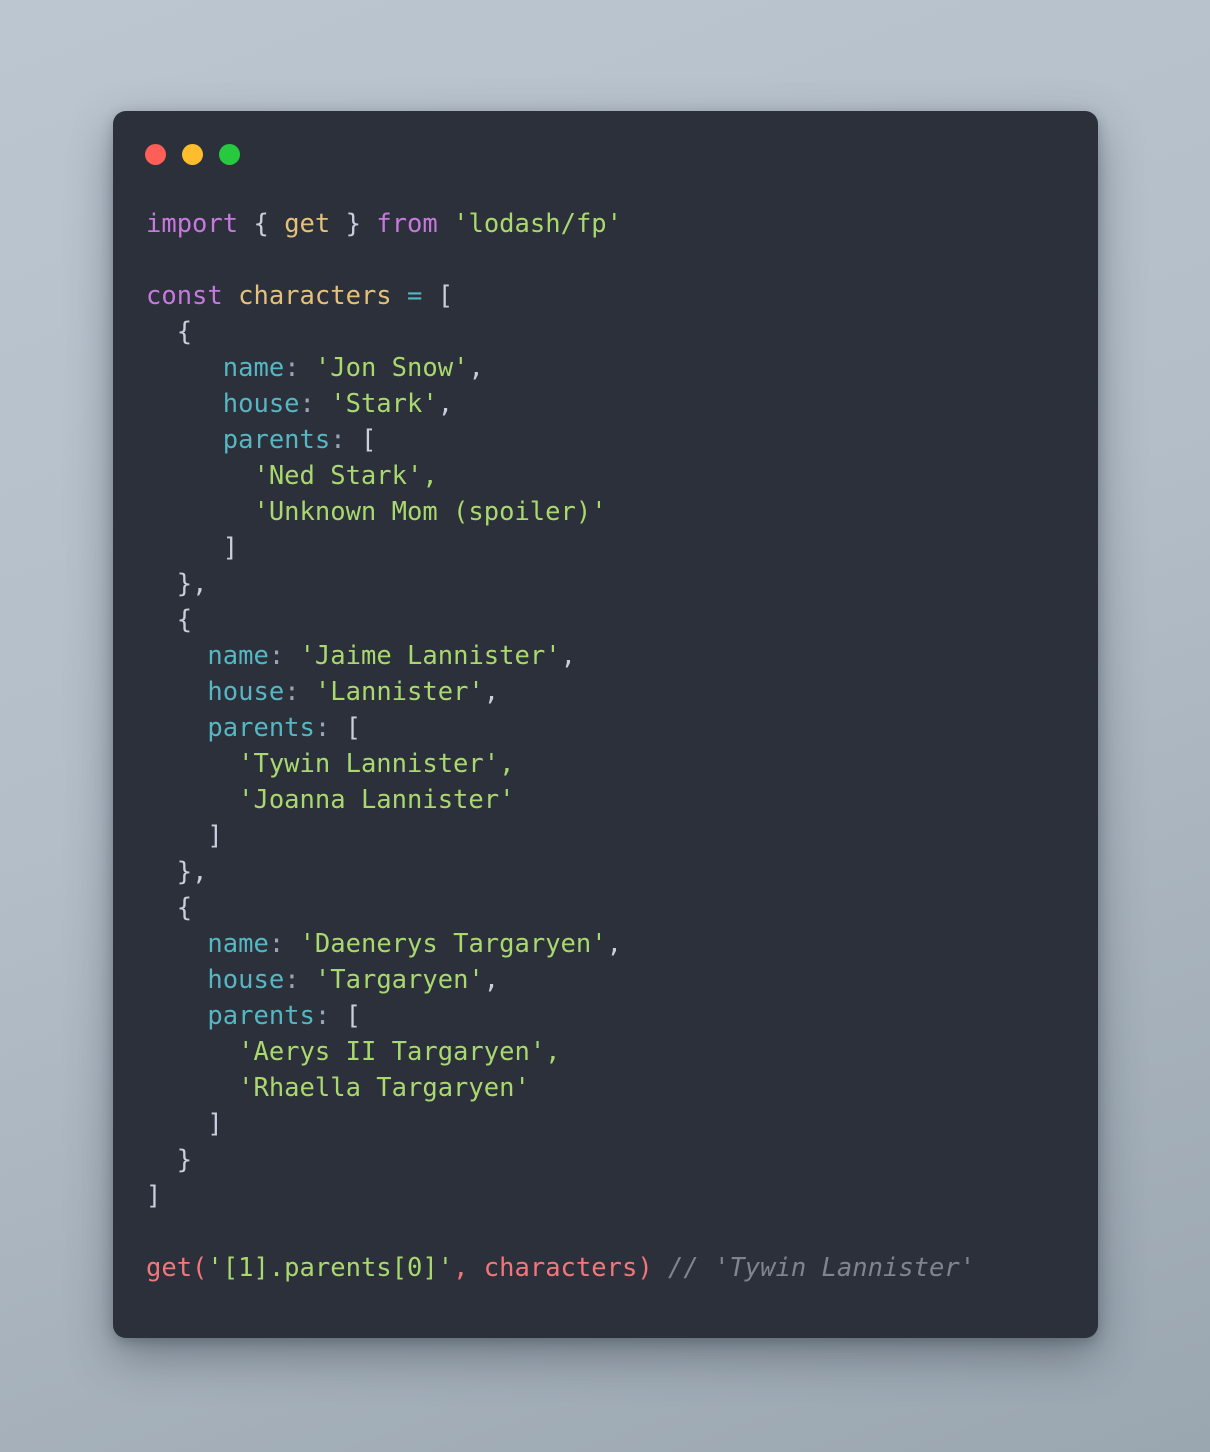  What do you see at coordinates (617, 656) in the screenshot?
I see `code-line-obj2-name: name: 'Jaime Lannister',` at bounding box center [617, 656].